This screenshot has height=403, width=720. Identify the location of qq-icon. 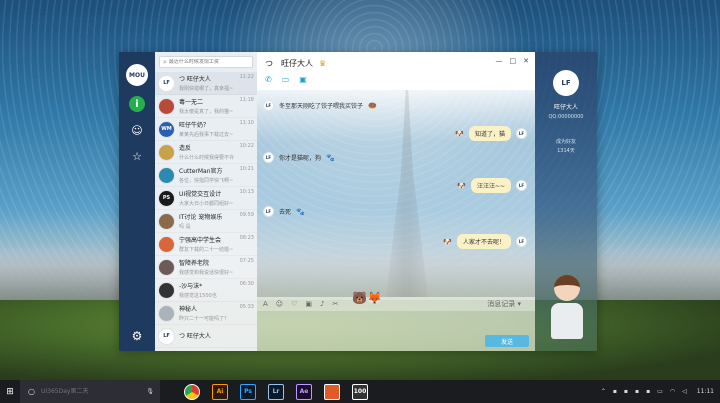
(332, 391).